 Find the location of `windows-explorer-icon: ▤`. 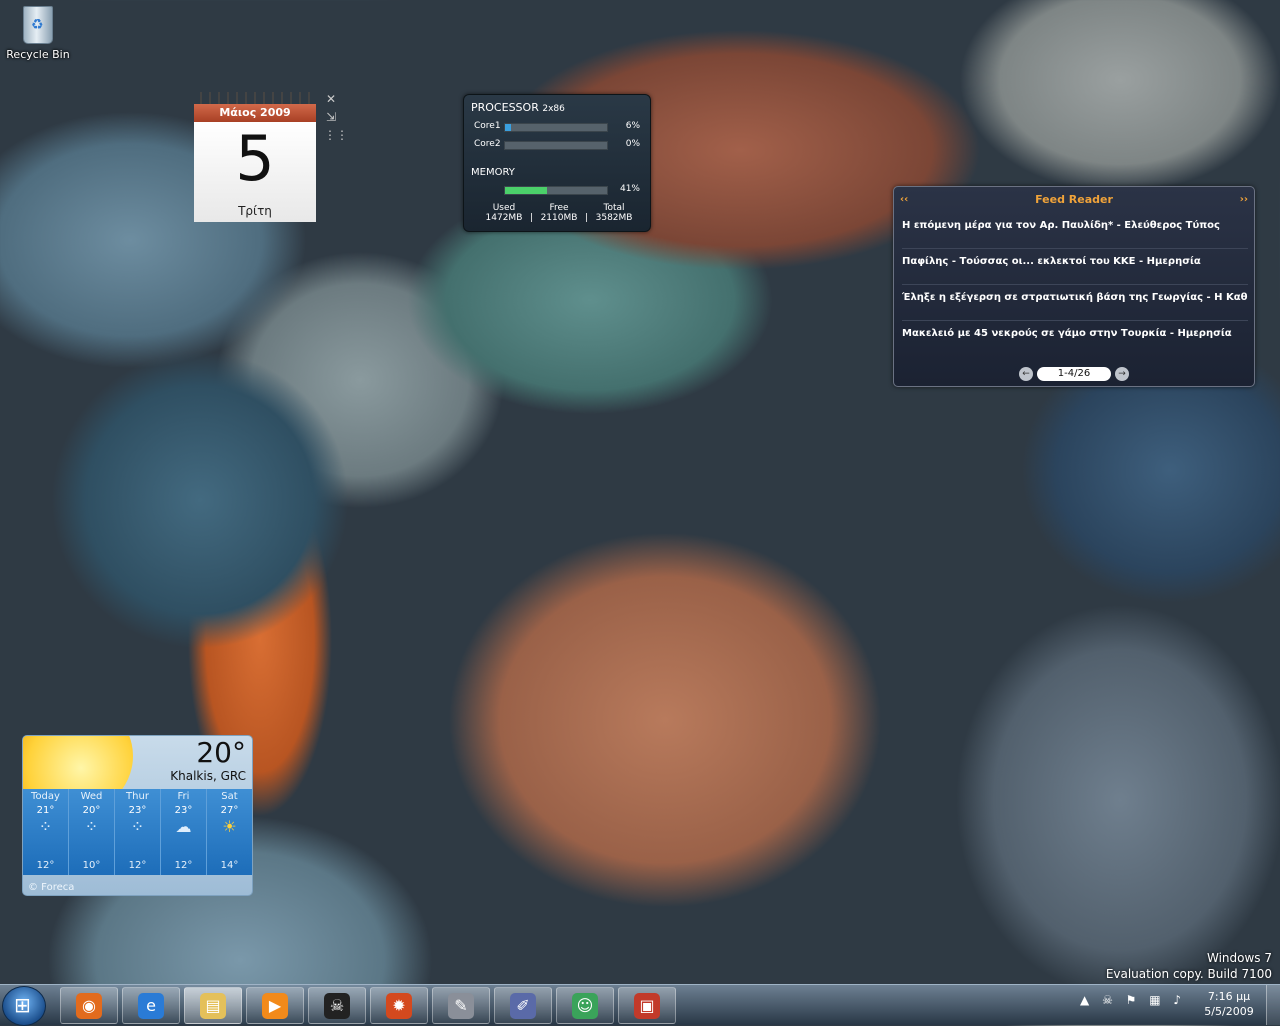

windows-explorer-icon: ▤ is located at coordinates (213, 1006).